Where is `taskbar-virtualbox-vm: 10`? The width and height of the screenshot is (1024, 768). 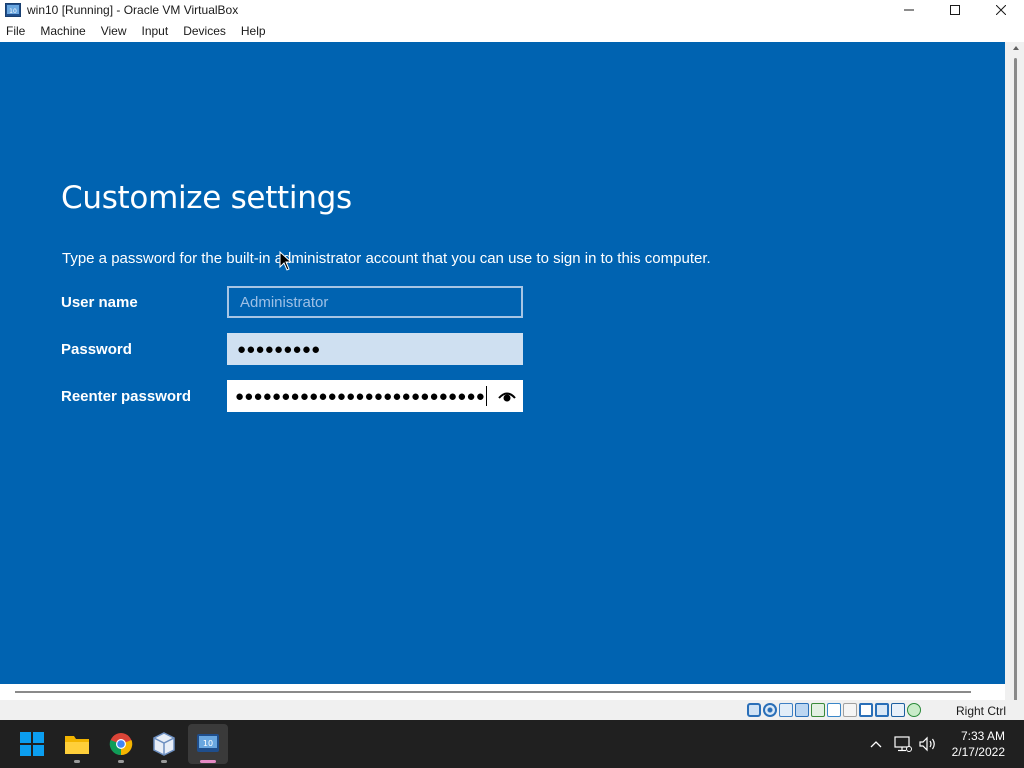
taskbar-virtualbox-vm: 10 is located at coordinates (208, 744).